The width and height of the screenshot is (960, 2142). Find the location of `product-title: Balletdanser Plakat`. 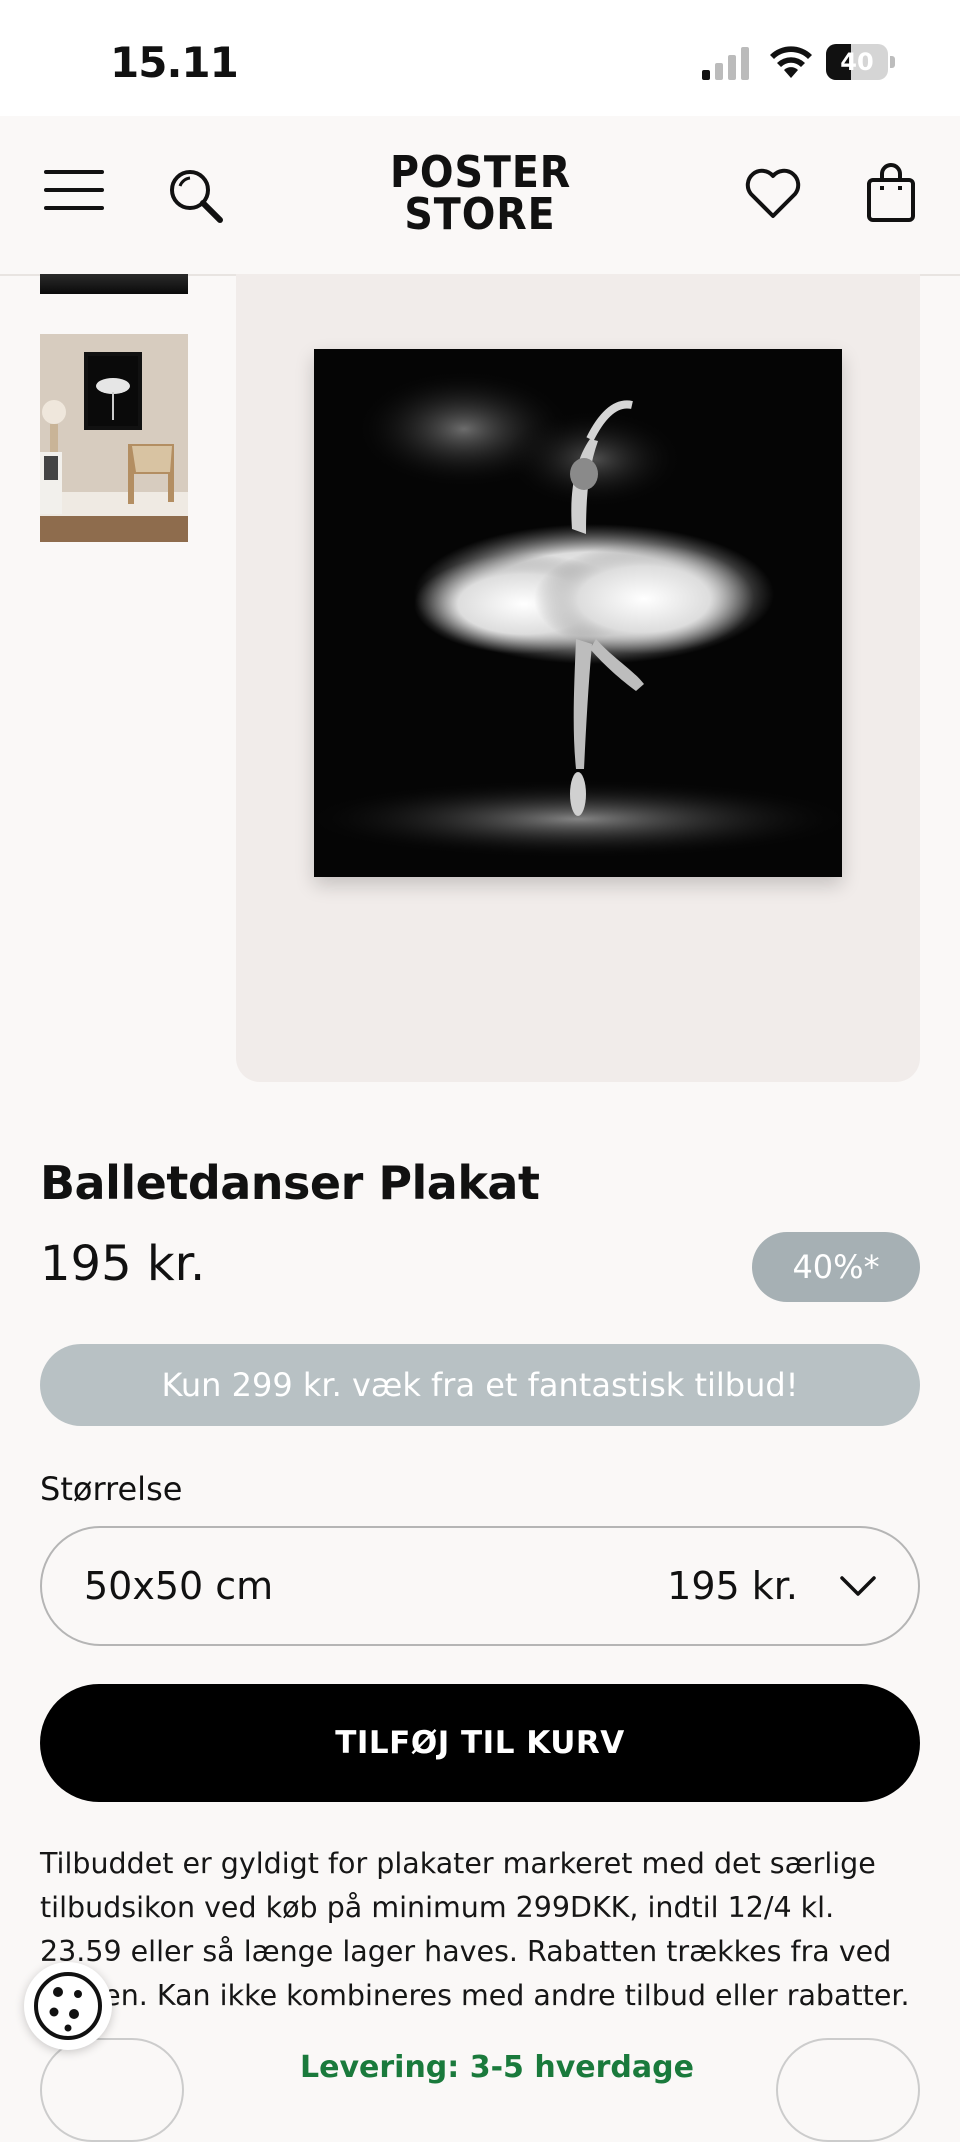

product-title: Balletdanser Plakat is located at coordinates (290, 1183).